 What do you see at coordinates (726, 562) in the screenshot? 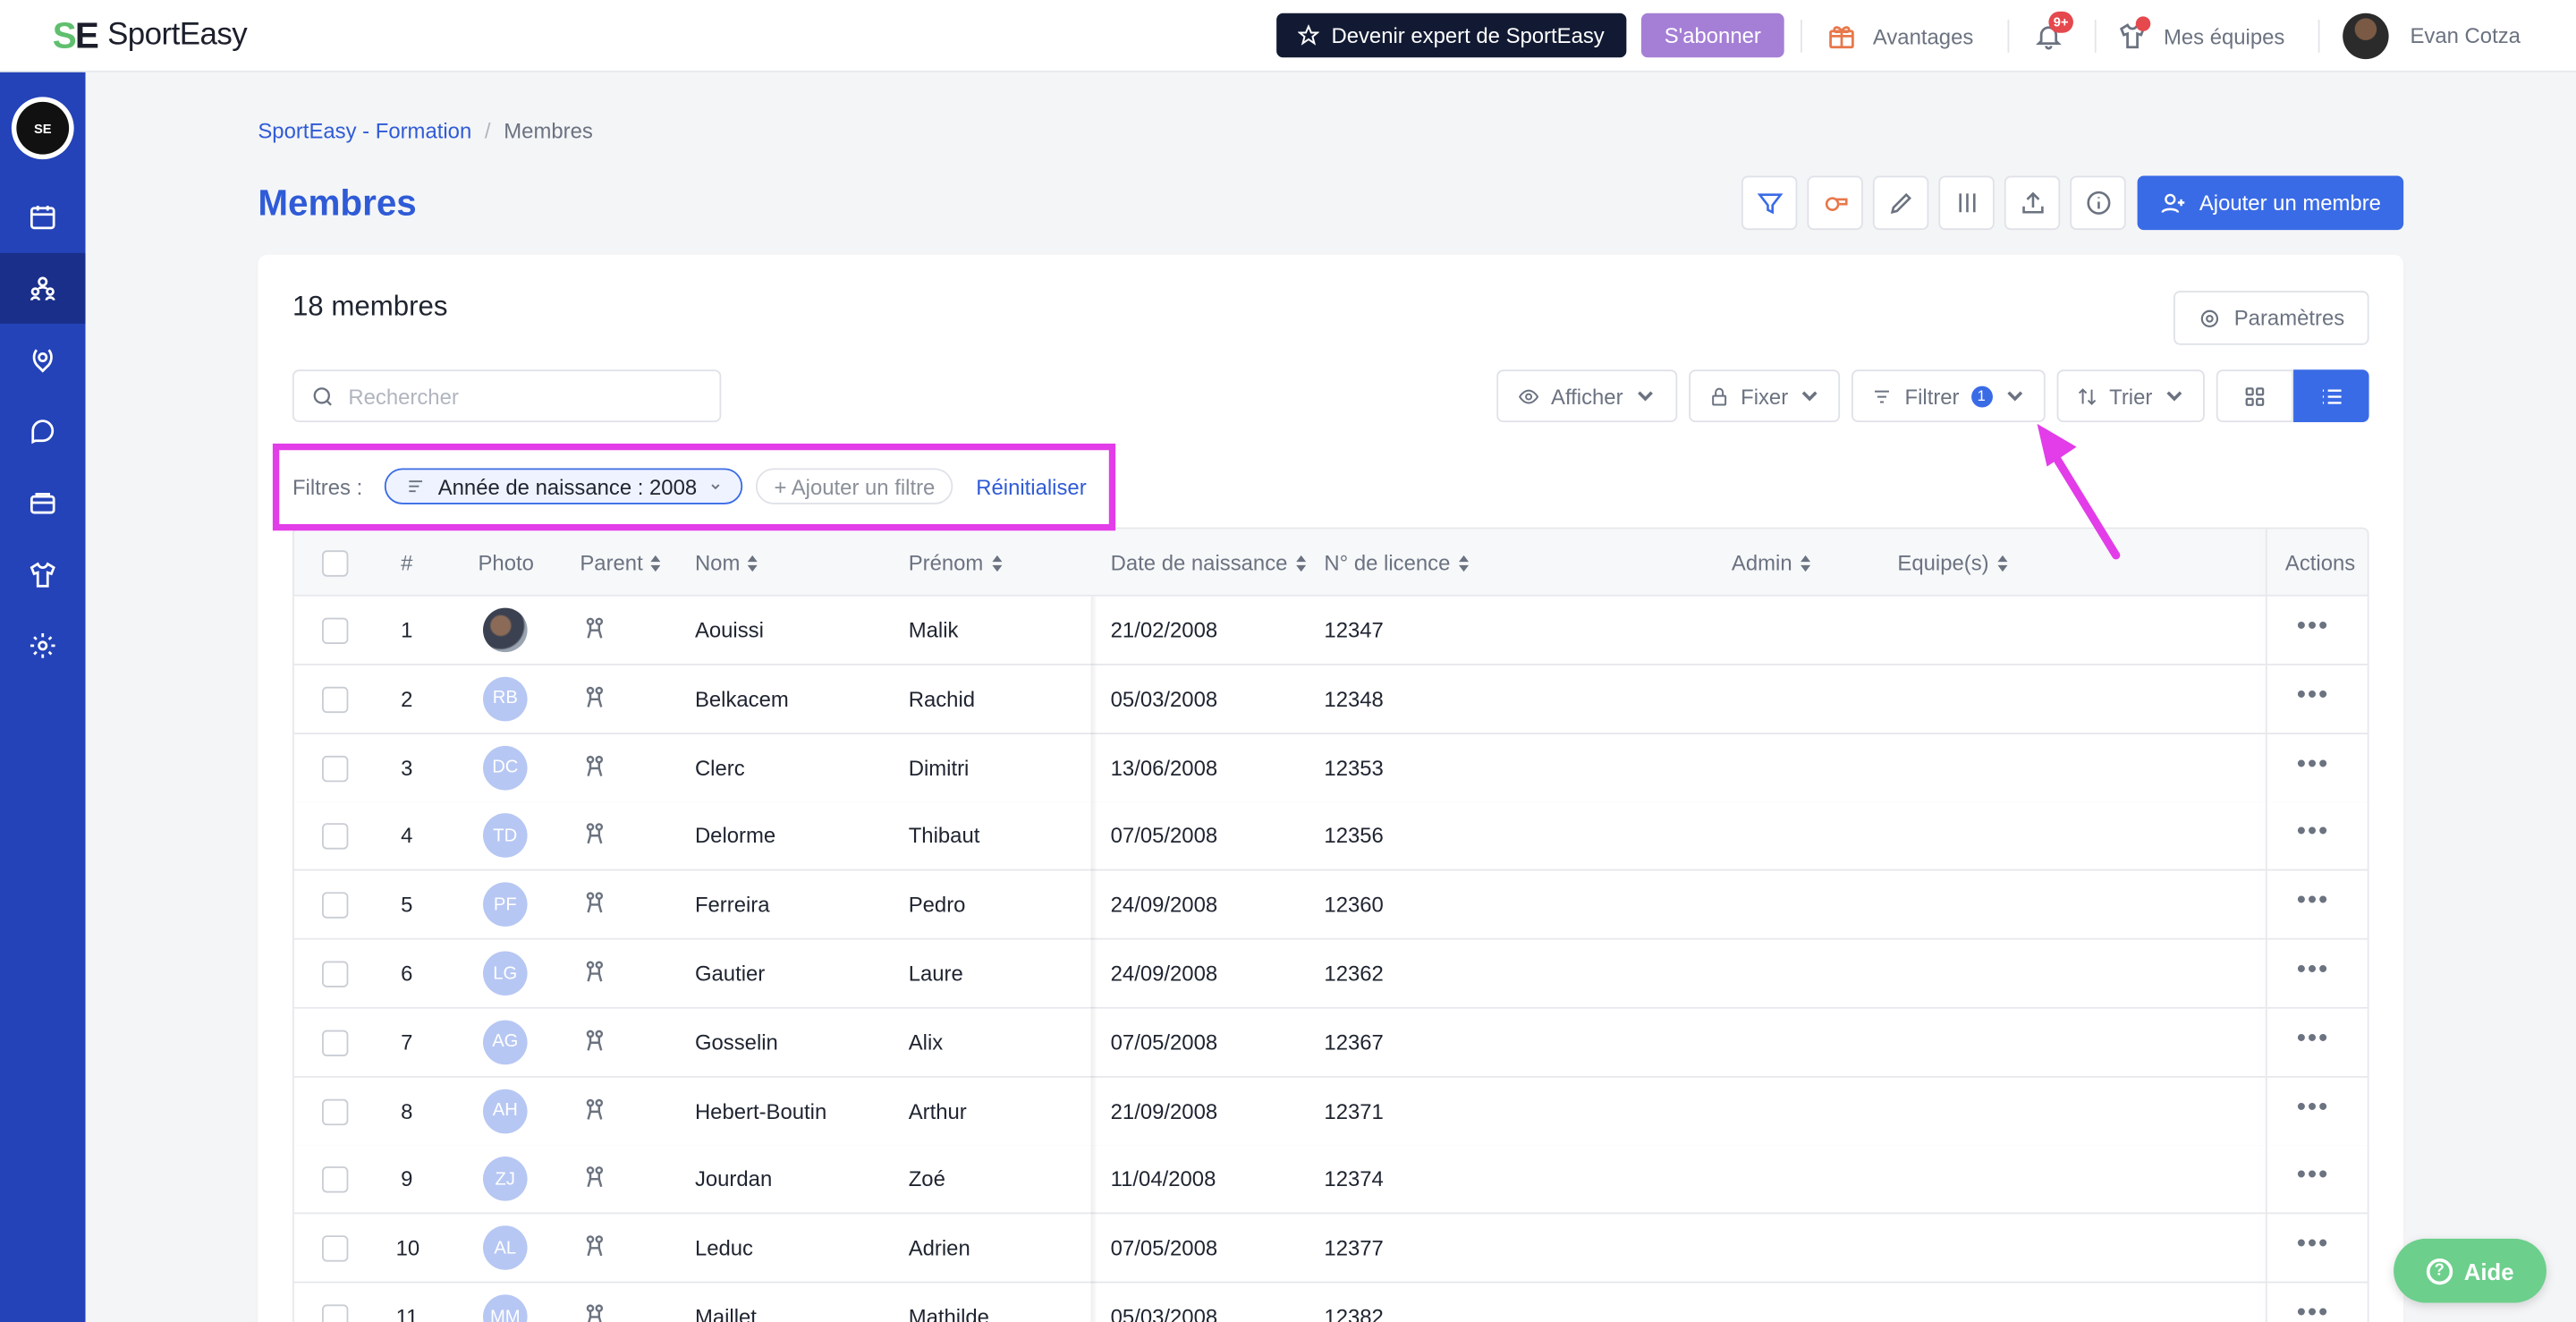
I see `header-last-name: Nom` at bounding box center [726, 562].